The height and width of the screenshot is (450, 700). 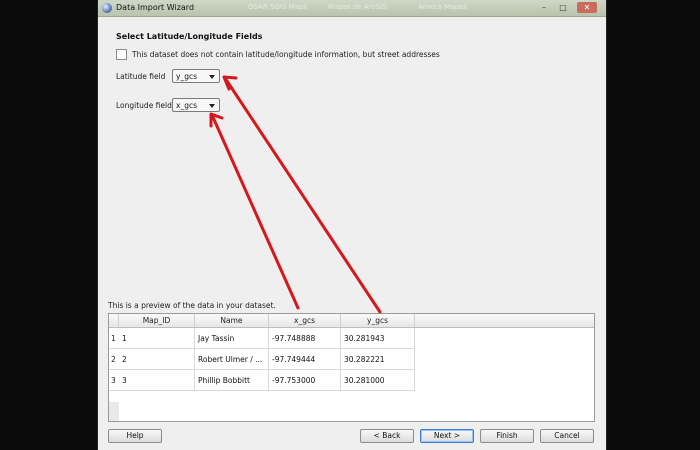 I want to click on longitude-field-select: x_gcs, so click(x=196, y=105).